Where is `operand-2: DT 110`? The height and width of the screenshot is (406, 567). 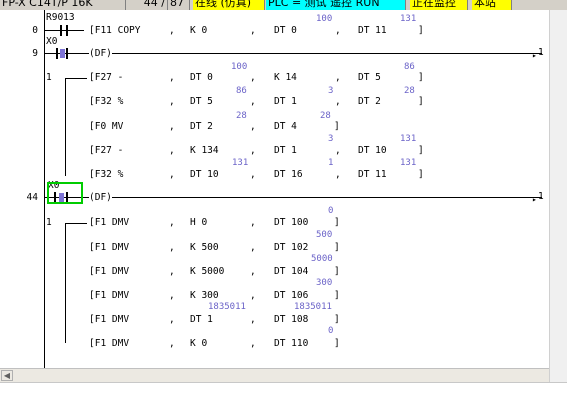
operand-2: DT 110 is located at coordinates (291, 343).